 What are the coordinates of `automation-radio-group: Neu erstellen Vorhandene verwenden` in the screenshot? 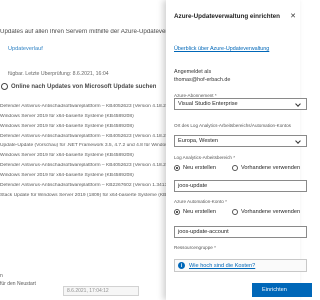 It's located at (237, 212).